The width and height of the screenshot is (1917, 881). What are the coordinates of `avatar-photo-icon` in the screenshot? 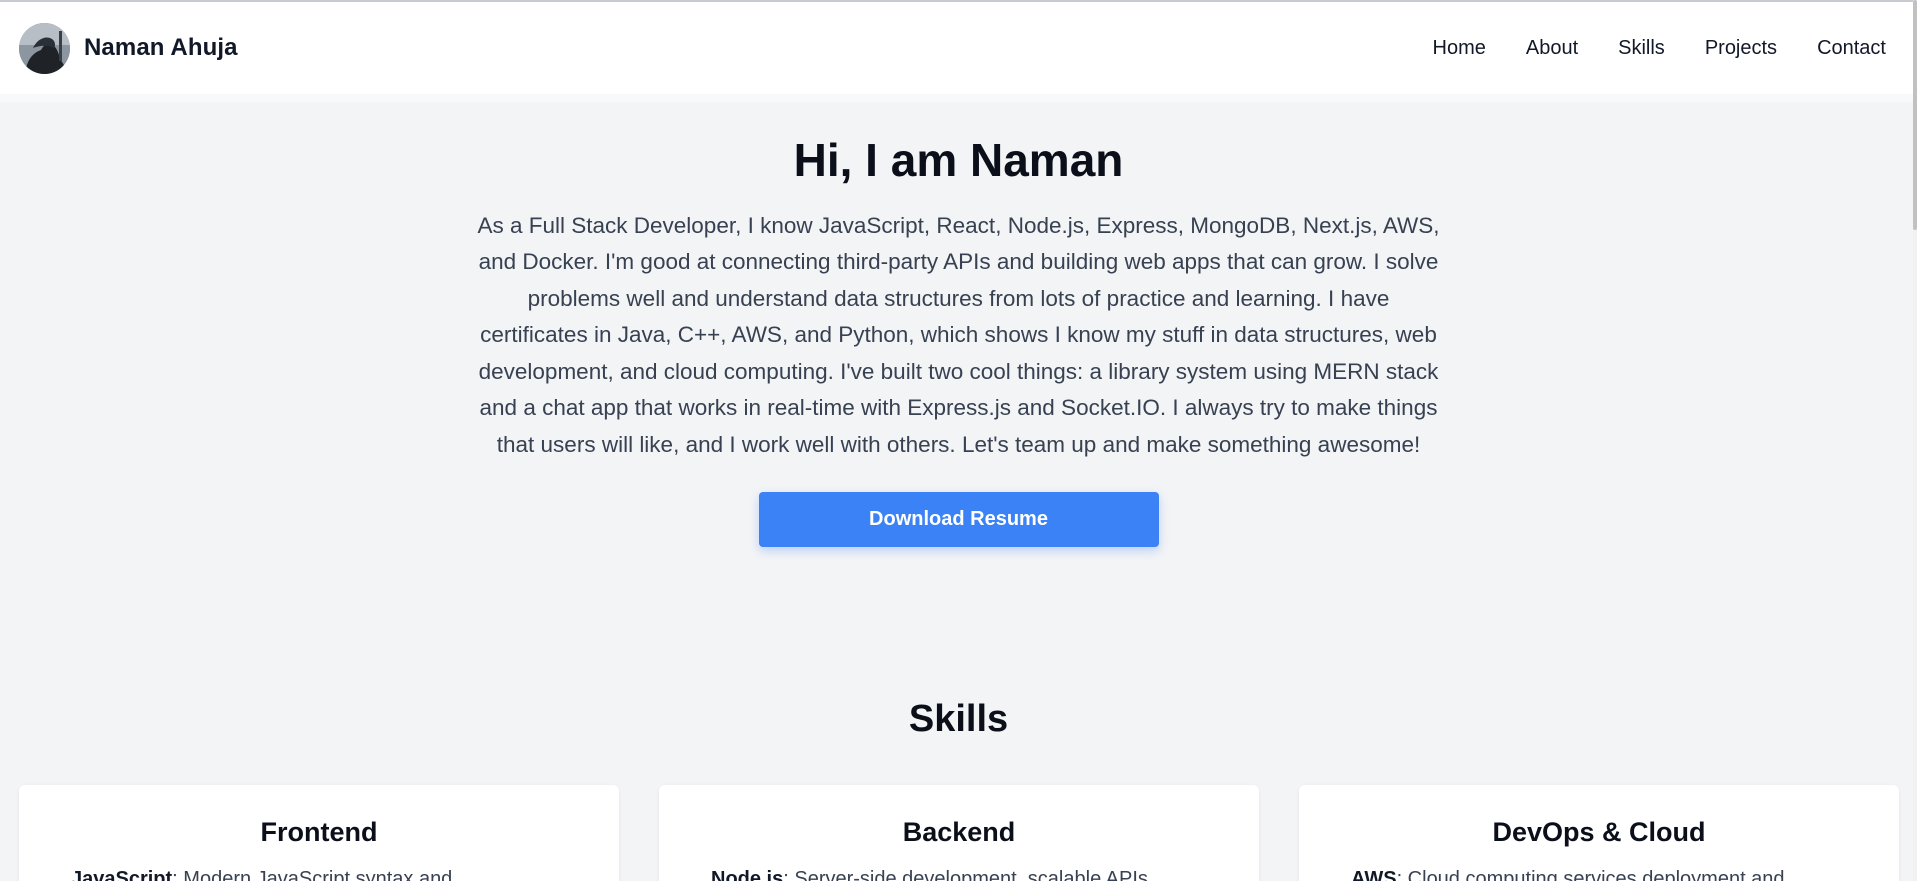 It's located at (44, 48).